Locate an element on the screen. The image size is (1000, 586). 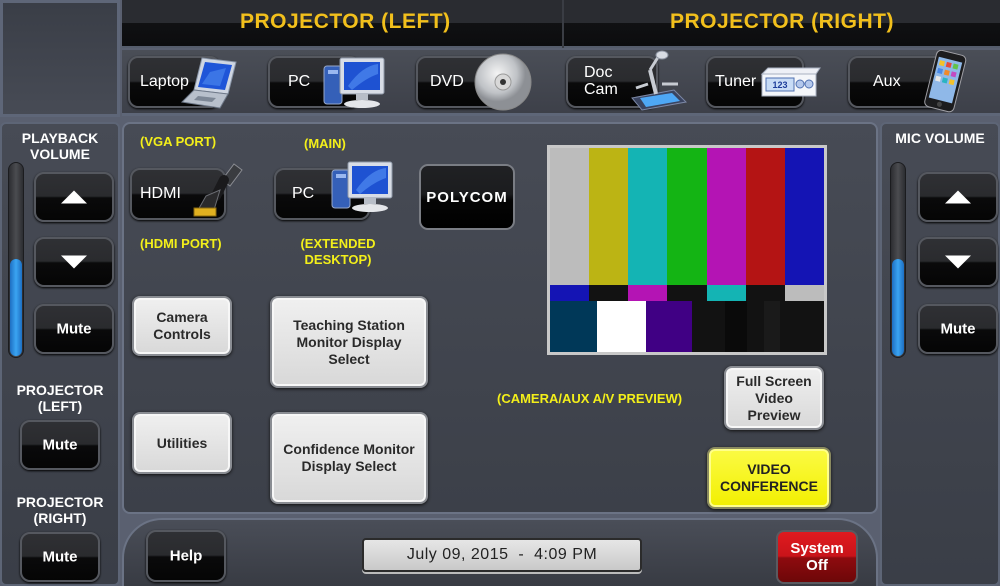
camera-controls-line2: Controls is located at coordinates (182, 334).